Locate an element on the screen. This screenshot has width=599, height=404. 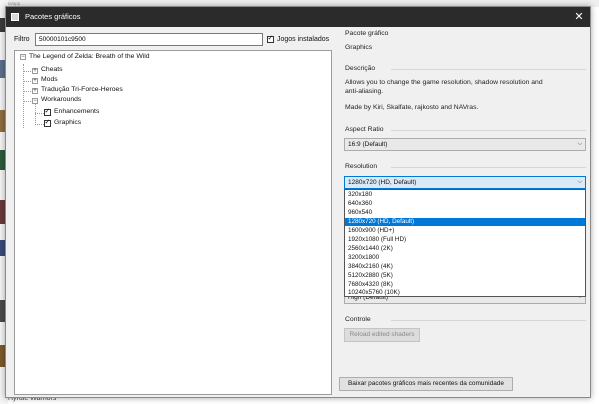
close-icon: ✕ is located at coordinates (579, 17).